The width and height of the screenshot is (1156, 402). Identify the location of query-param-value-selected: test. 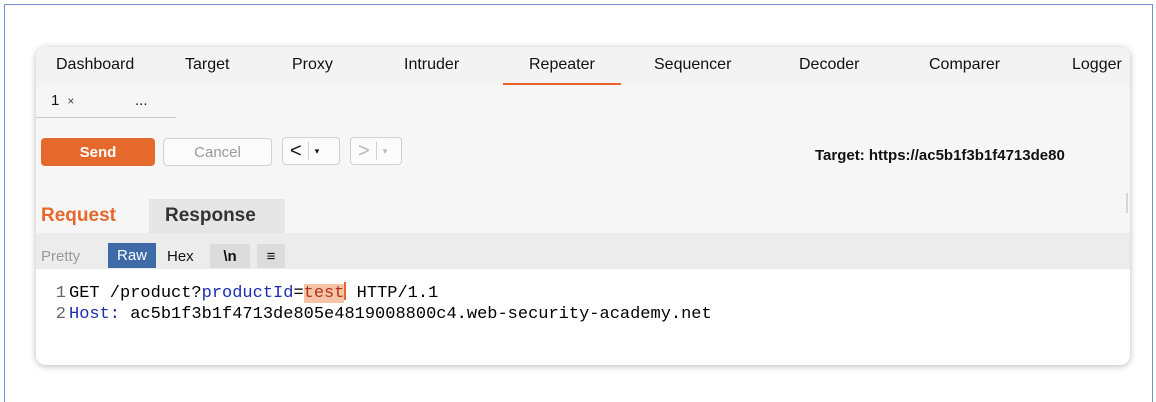
(324, 293).